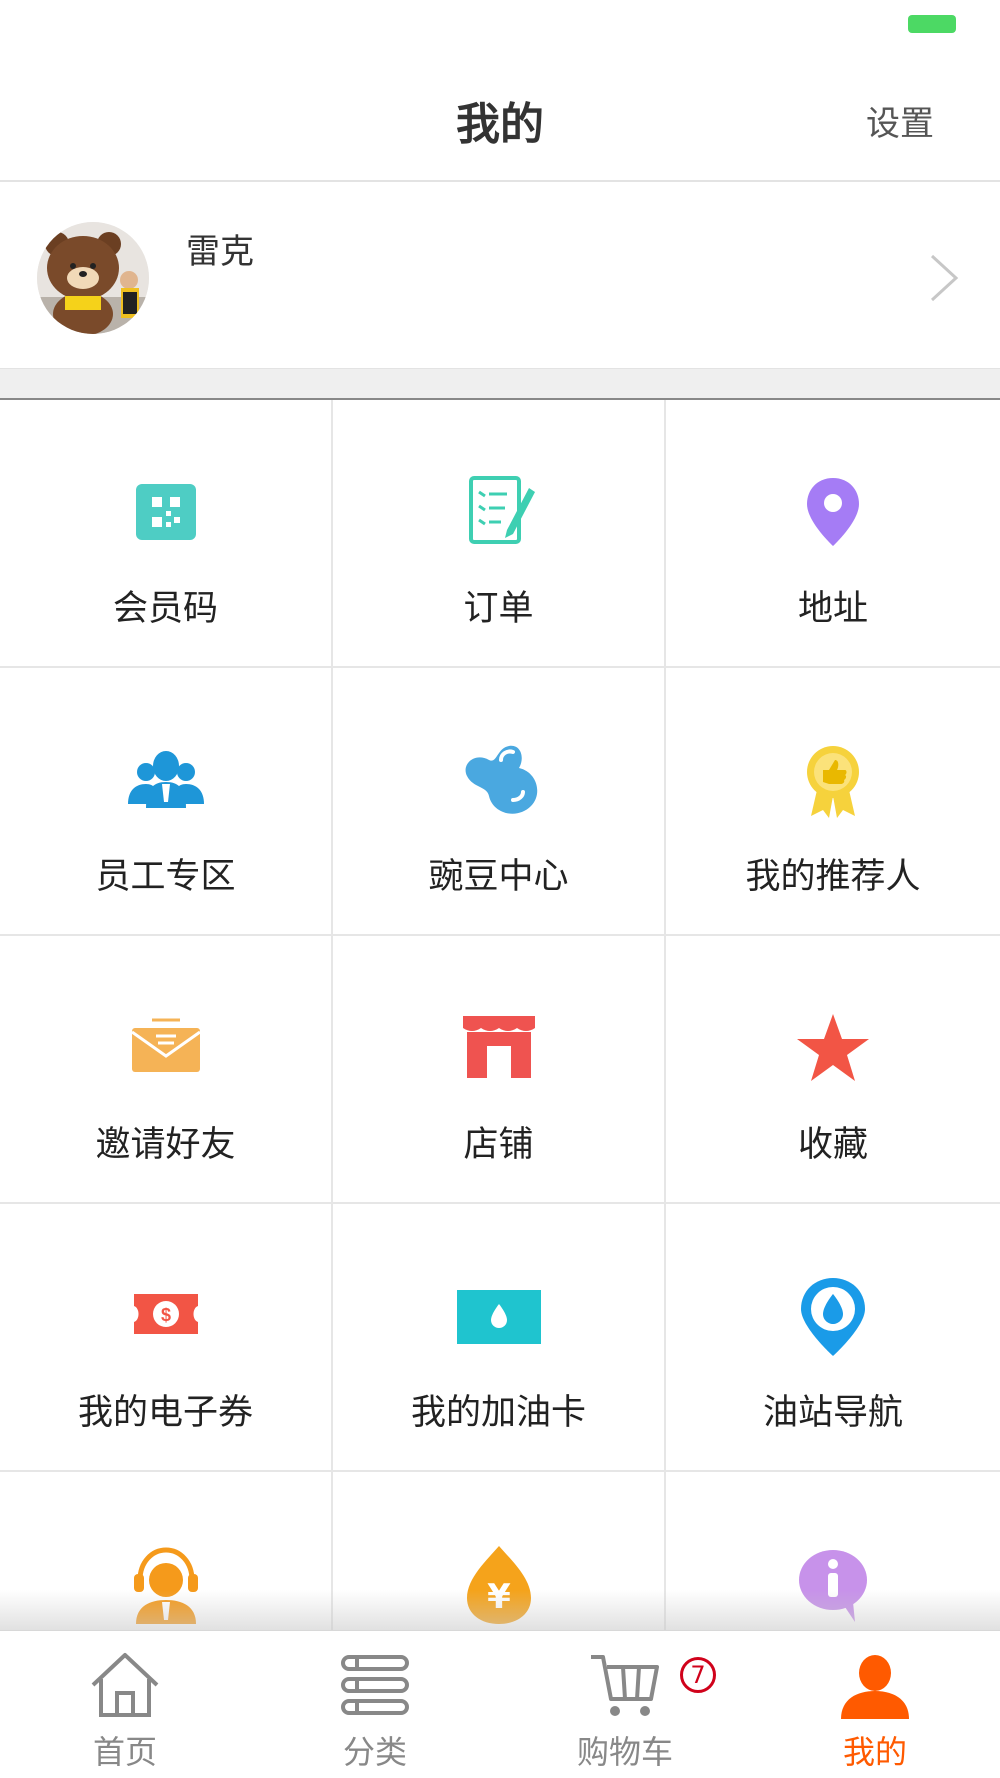  What do you see at coordinates (832, 1413) in the screenshot?
I see `menu-item-label: 油站导航` at bounding box center [832, 1413].